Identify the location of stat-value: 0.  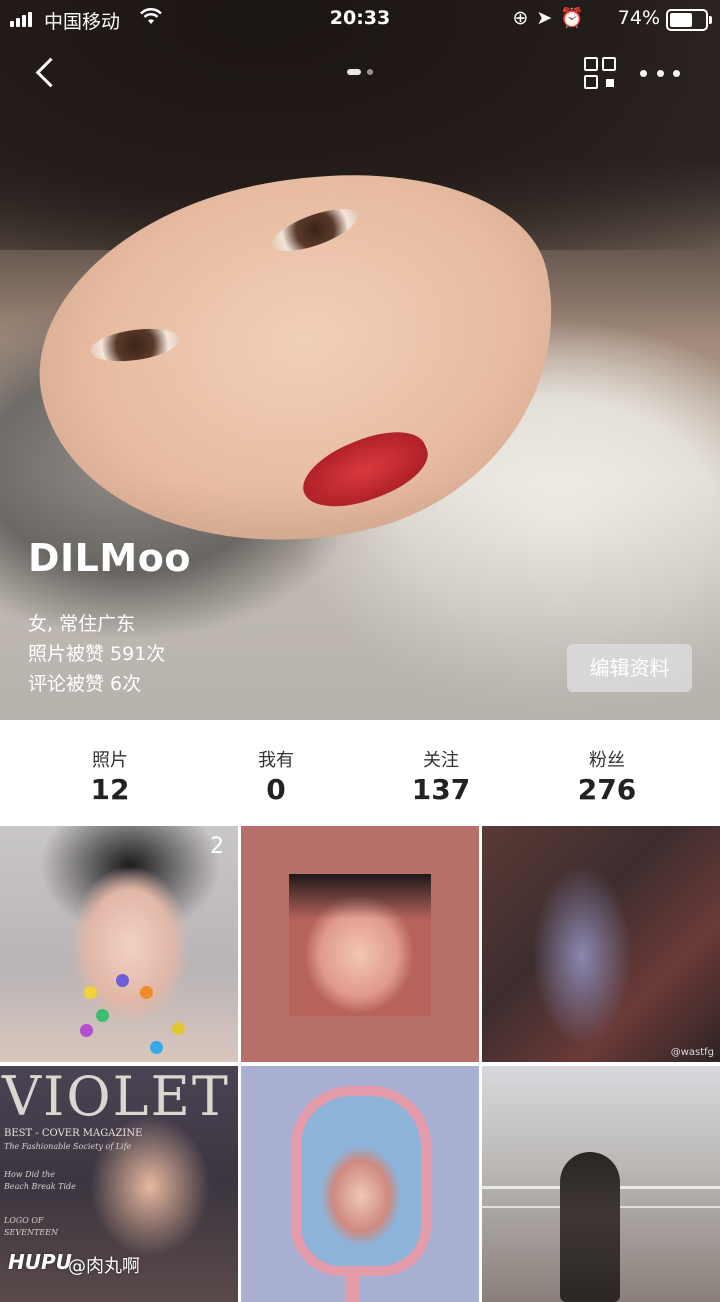
(276, 789).